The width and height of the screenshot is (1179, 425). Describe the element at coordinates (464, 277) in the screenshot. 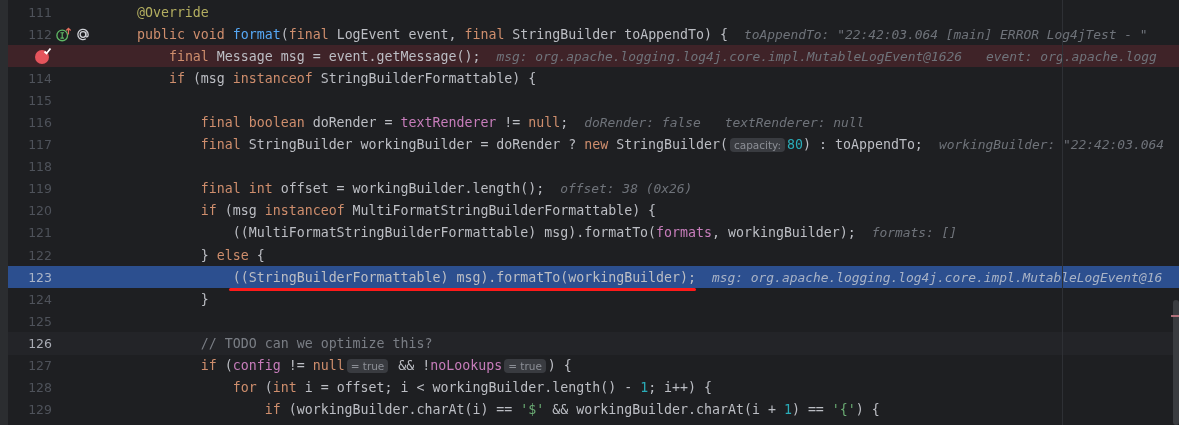

I see `code-text: ((StringBuilderFormattable) msg).formatTo(workingBuilder);` at that location.